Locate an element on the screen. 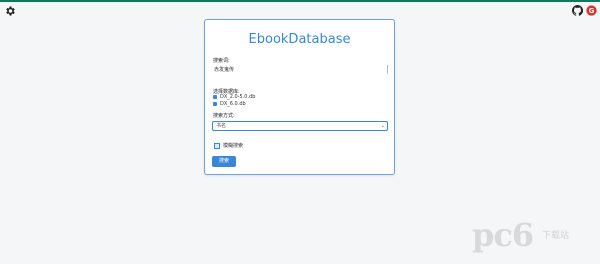 This screenshot has height=264, width=600. method-select: 书名 ⌄ is located at coordinates (300, 126).